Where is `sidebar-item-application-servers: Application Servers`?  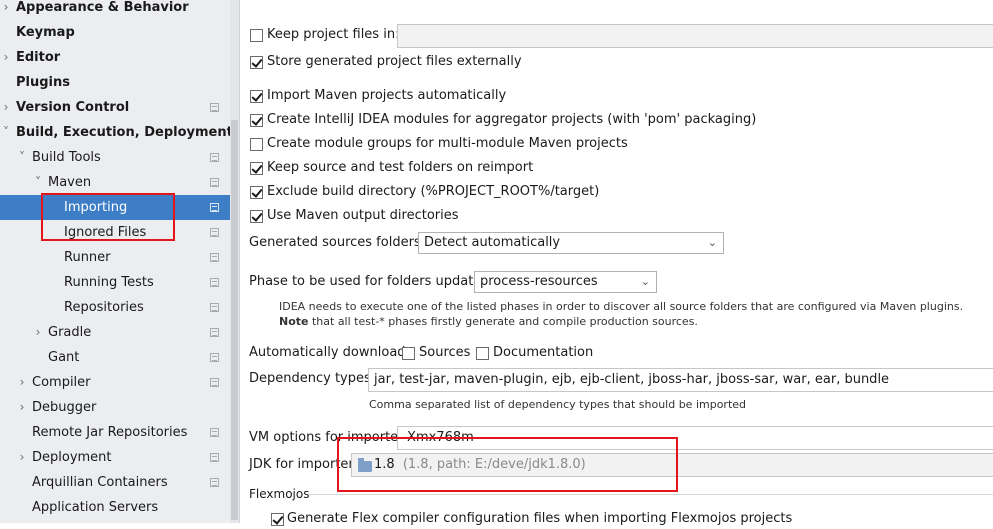 sidebar-item-application-servers: Application Servers is located at coordinates (115, 507).